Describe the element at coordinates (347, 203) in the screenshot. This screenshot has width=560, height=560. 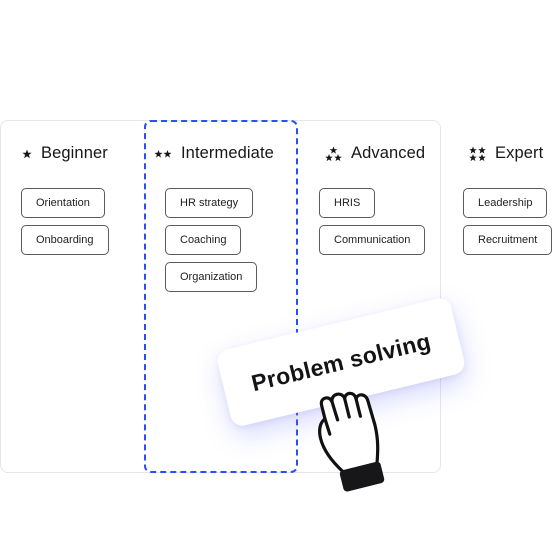
I see `skill-chip: HRIS` at that location.